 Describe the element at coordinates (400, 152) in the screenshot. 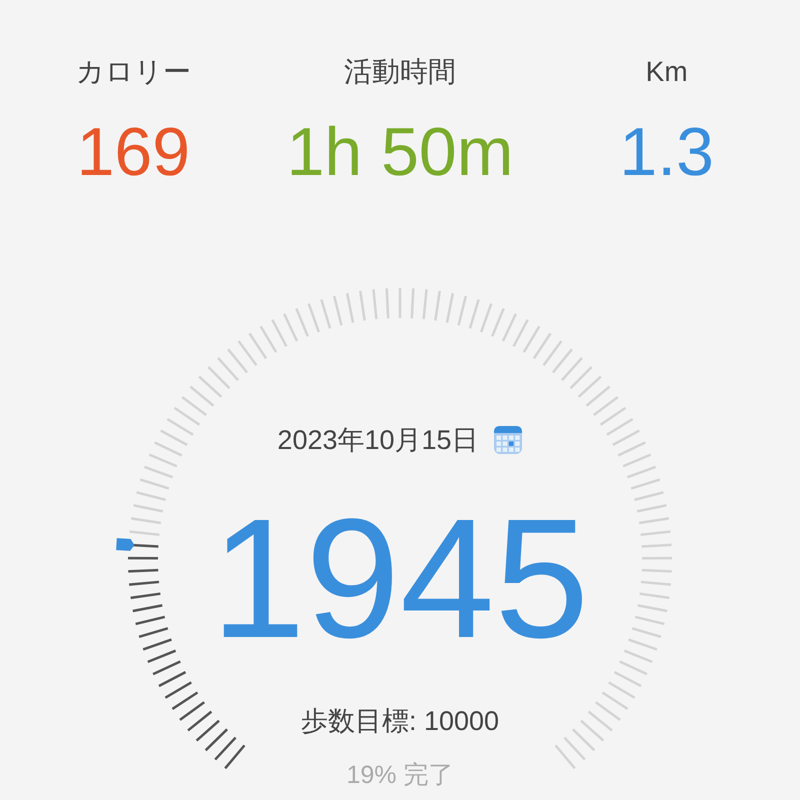

I see `stat-value: 1h 50m` at that location.